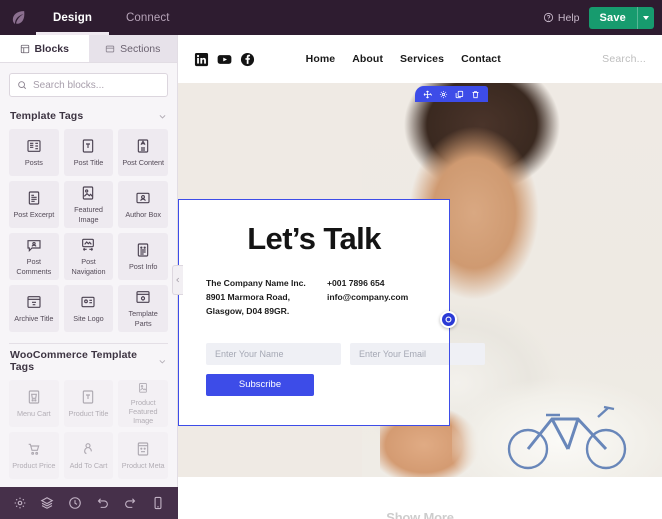 Image resolution: width=662 pixels, height=519 pixels. What do you see at coordinates (568, 17) in the screenshot?
I see `help-label: Help` at bounding box center [568, 17].